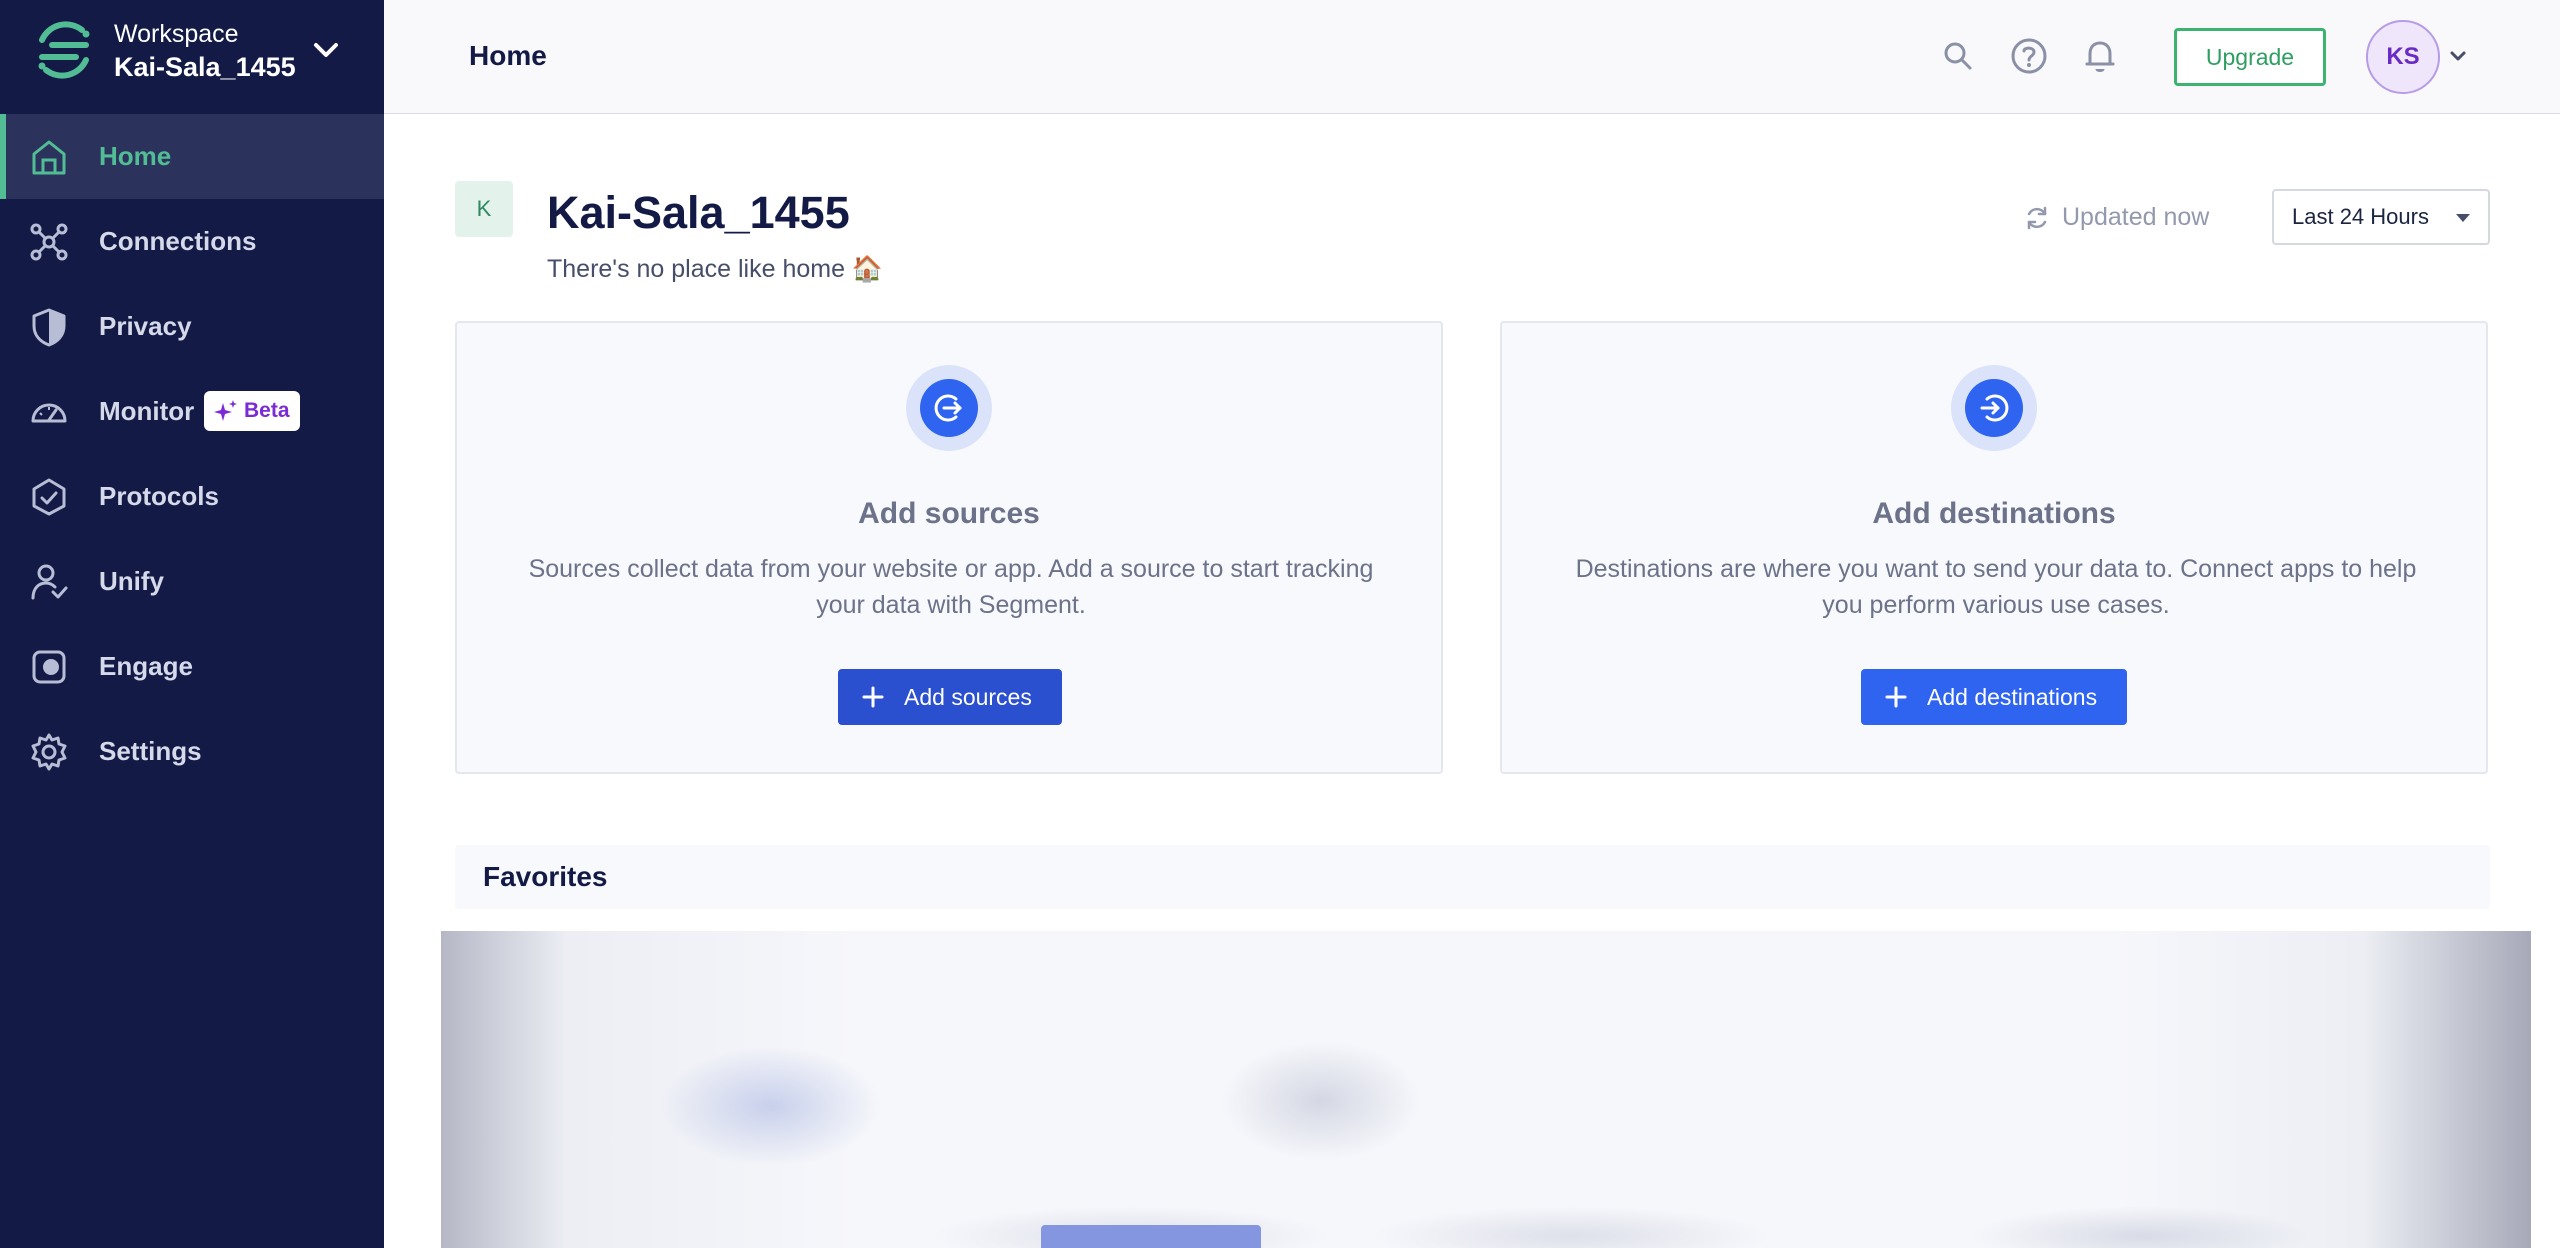  I want to click on beta-badge: Beta, so click(252, 411).